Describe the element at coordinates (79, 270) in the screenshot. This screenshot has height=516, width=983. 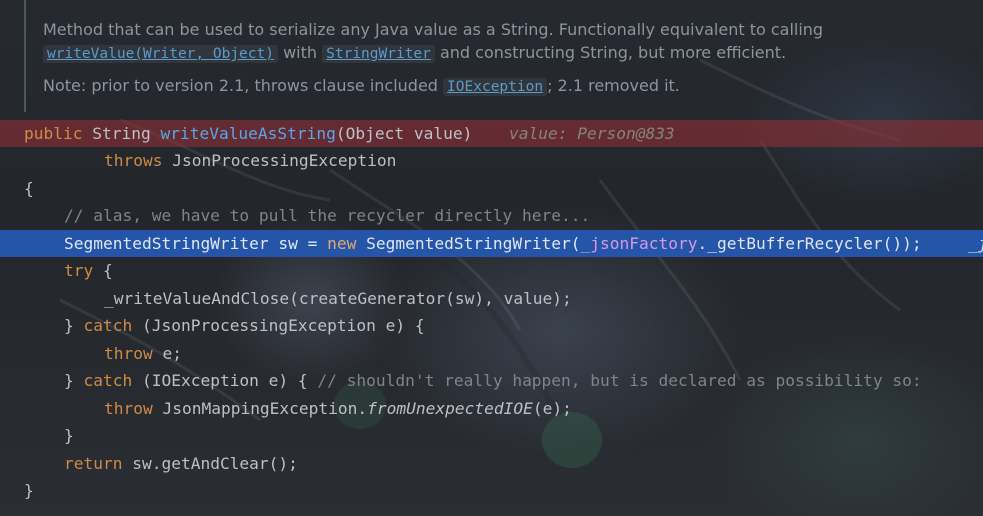
I see `keyword: try` at that location.